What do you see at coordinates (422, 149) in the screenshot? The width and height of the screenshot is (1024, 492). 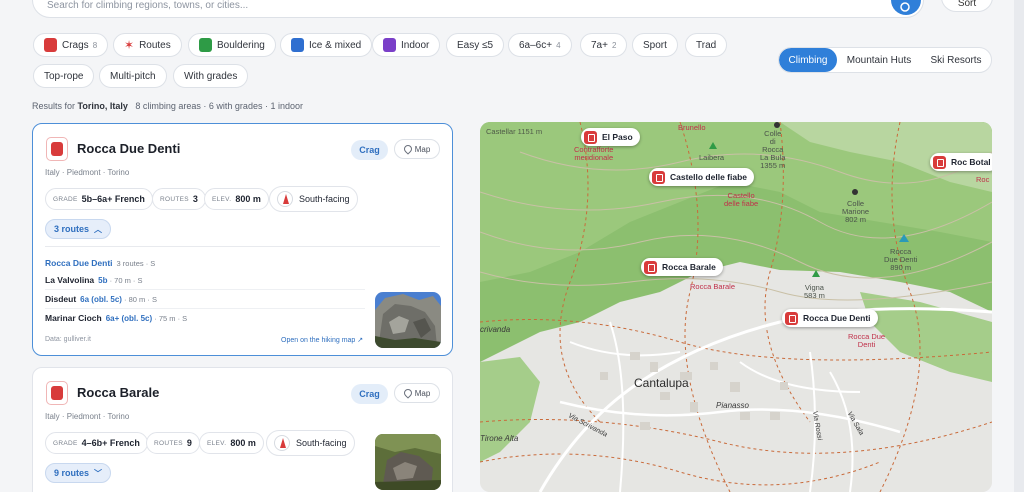 I see `map-button-label: Map` at bounding box center [422, 149].